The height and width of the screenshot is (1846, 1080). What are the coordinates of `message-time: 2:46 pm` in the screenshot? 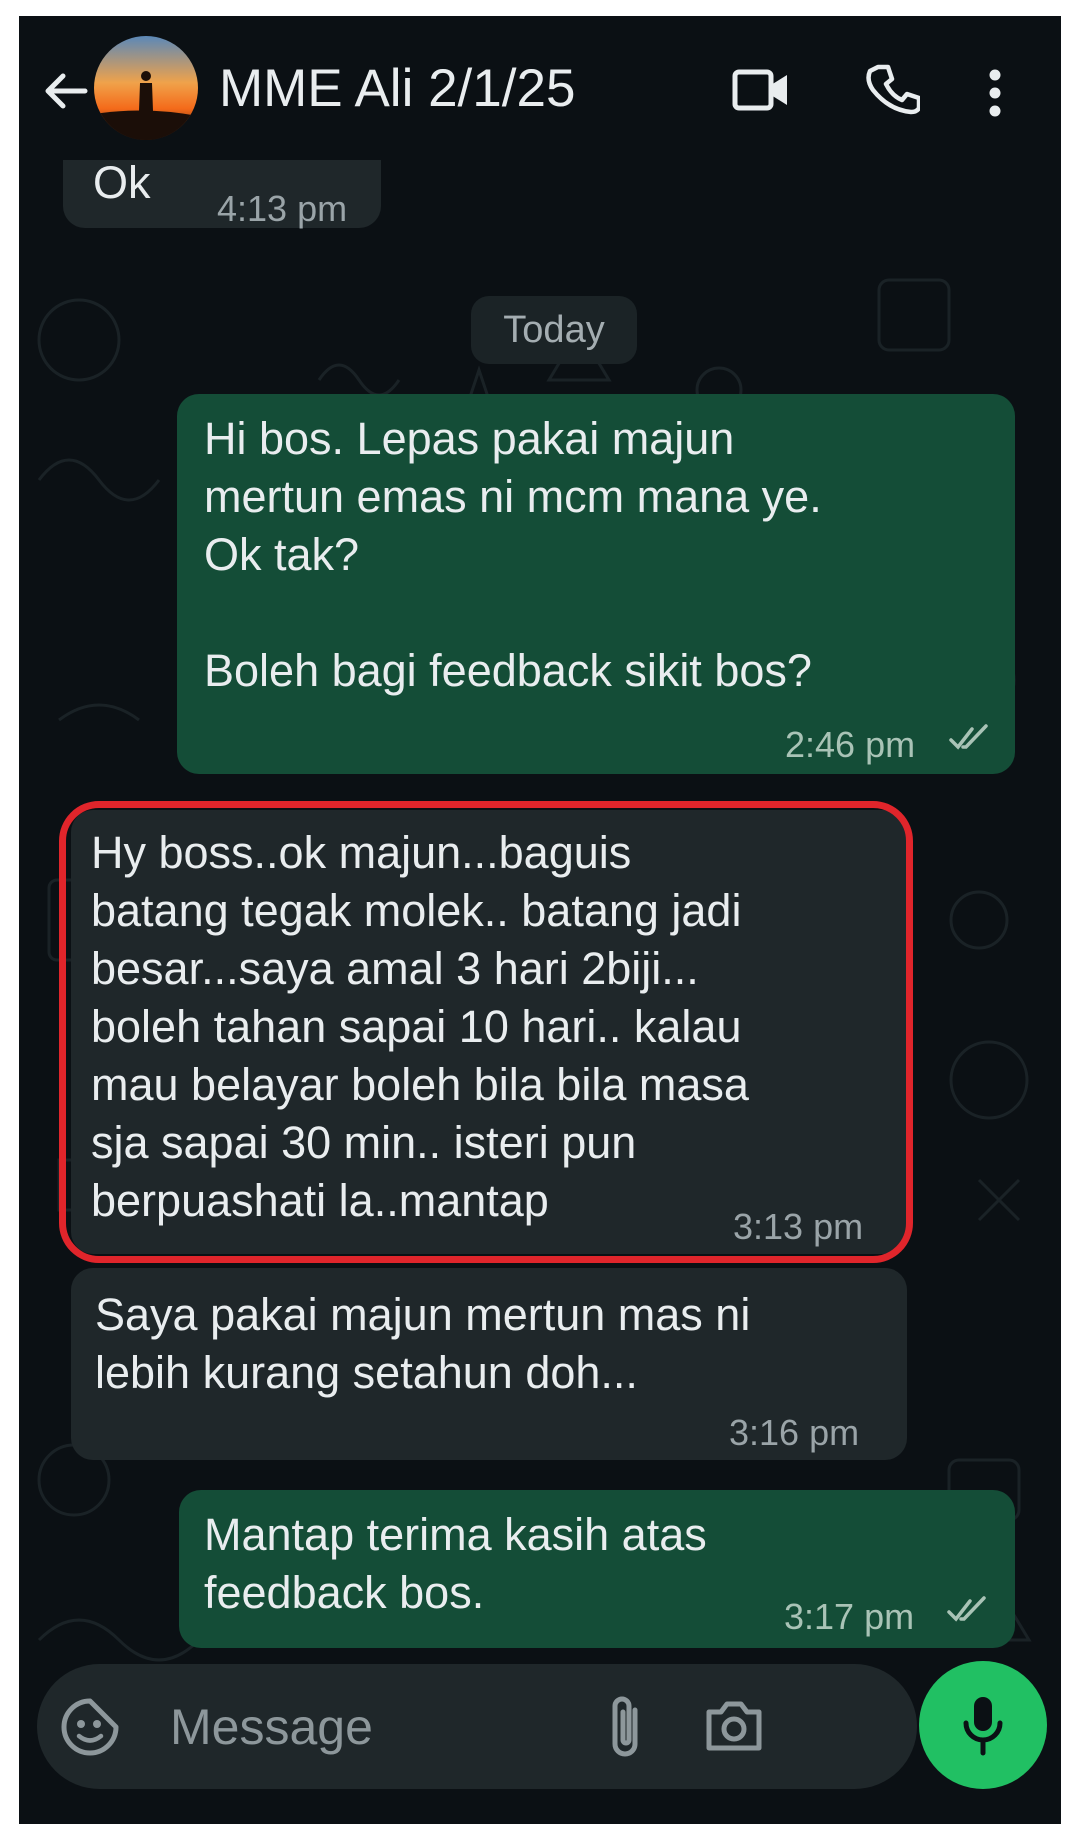 It's located at (850, 744).